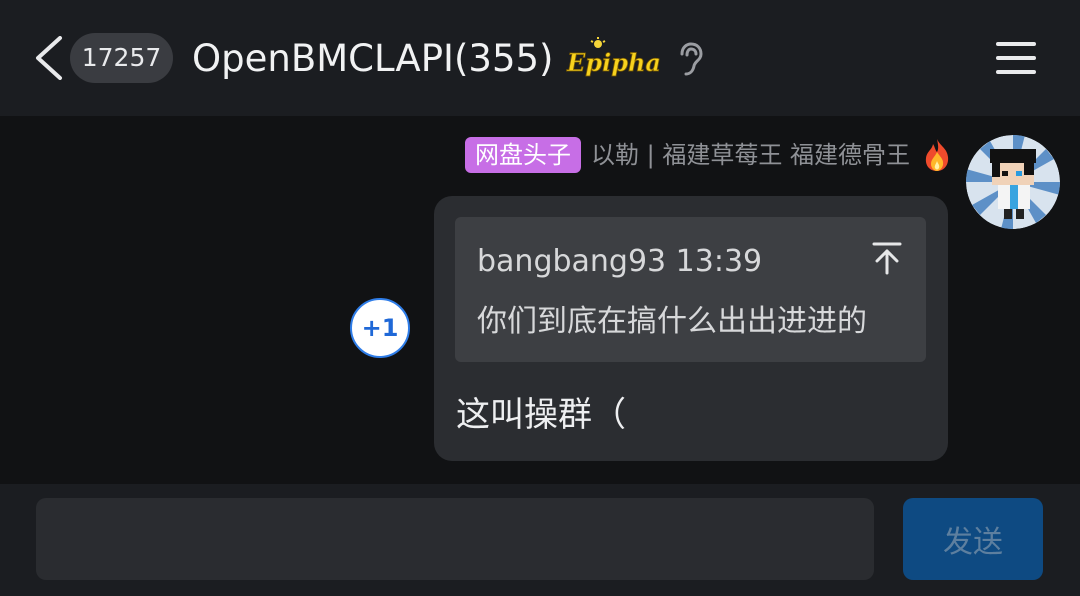 Image resolution: width=1080 pixels, height=596 pixels. What do you see at coordinates (373, 58) in the screenshot?
I see `chat-title: OpenBMCLAPI(355)` at bounding box center [373, 58].